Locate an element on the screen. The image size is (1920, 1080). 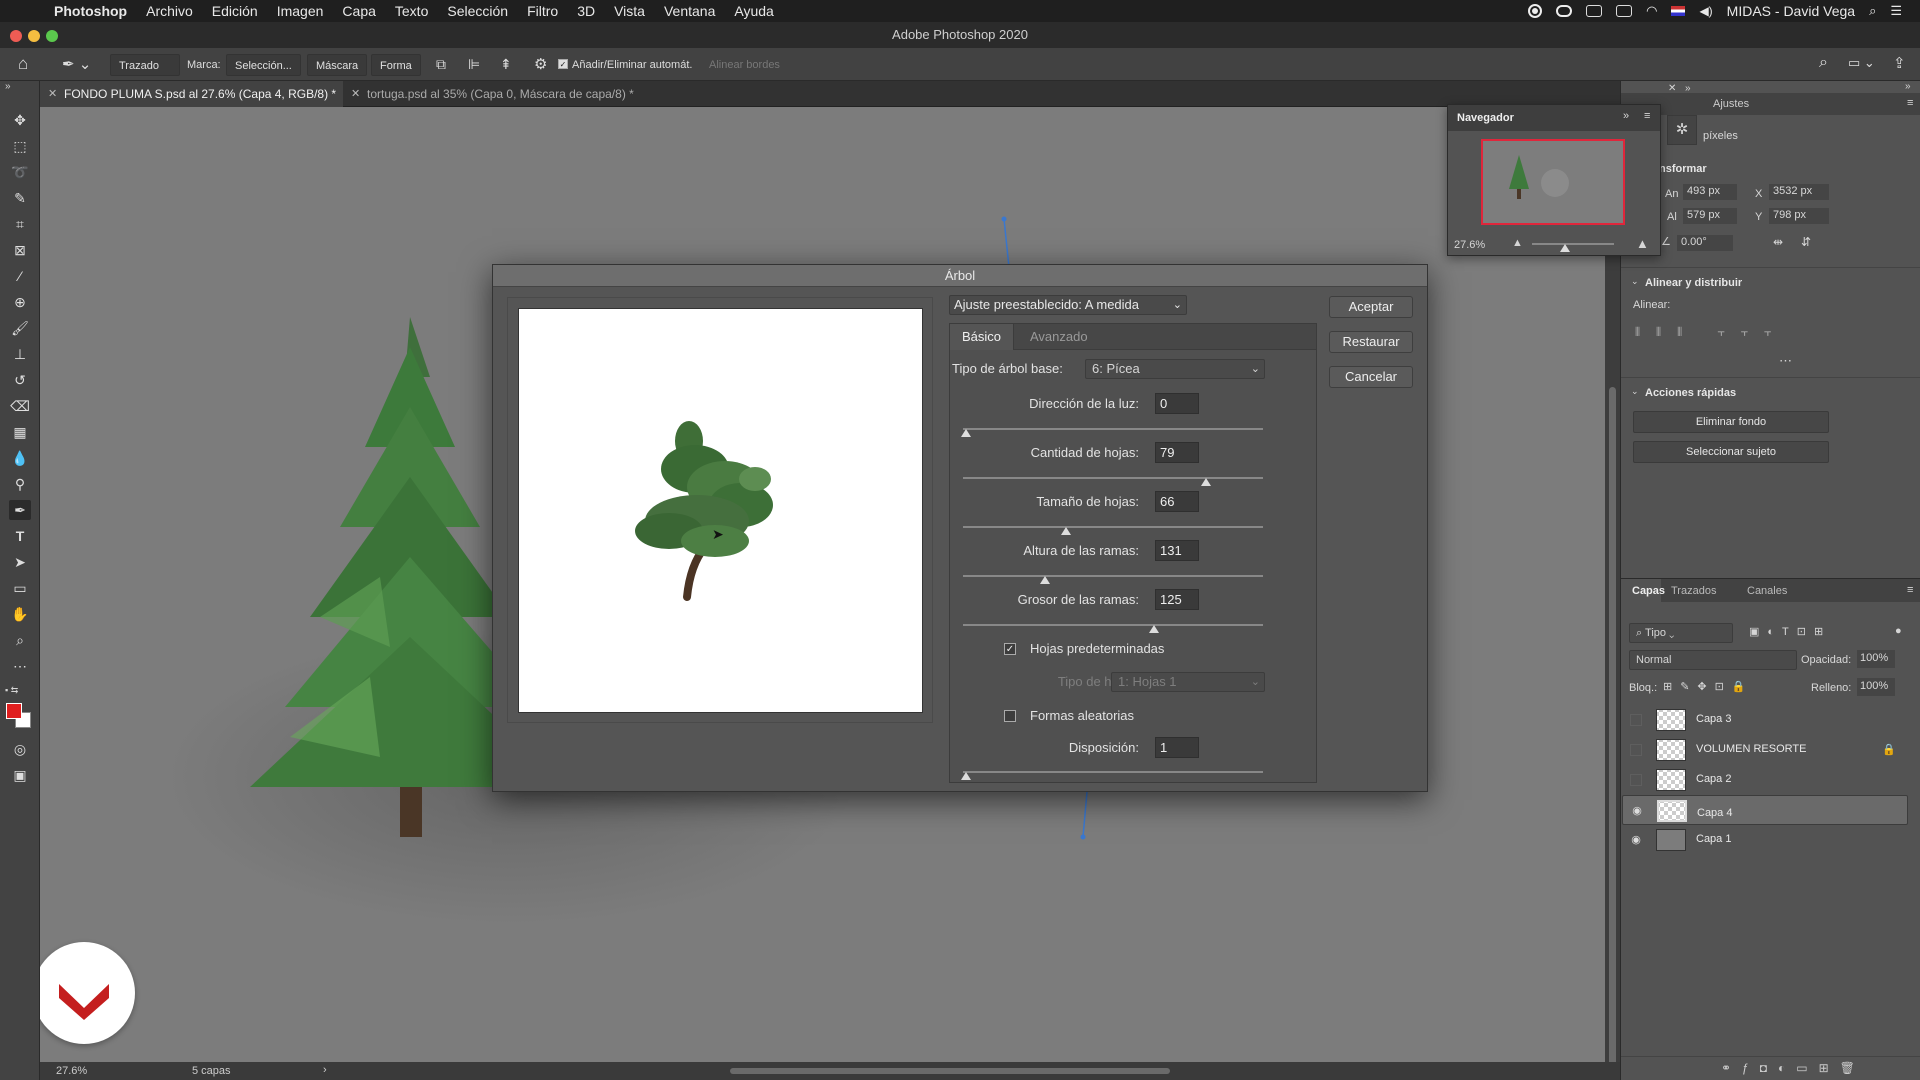
leaves-amount-slider is located at coordinates (1113, 478).